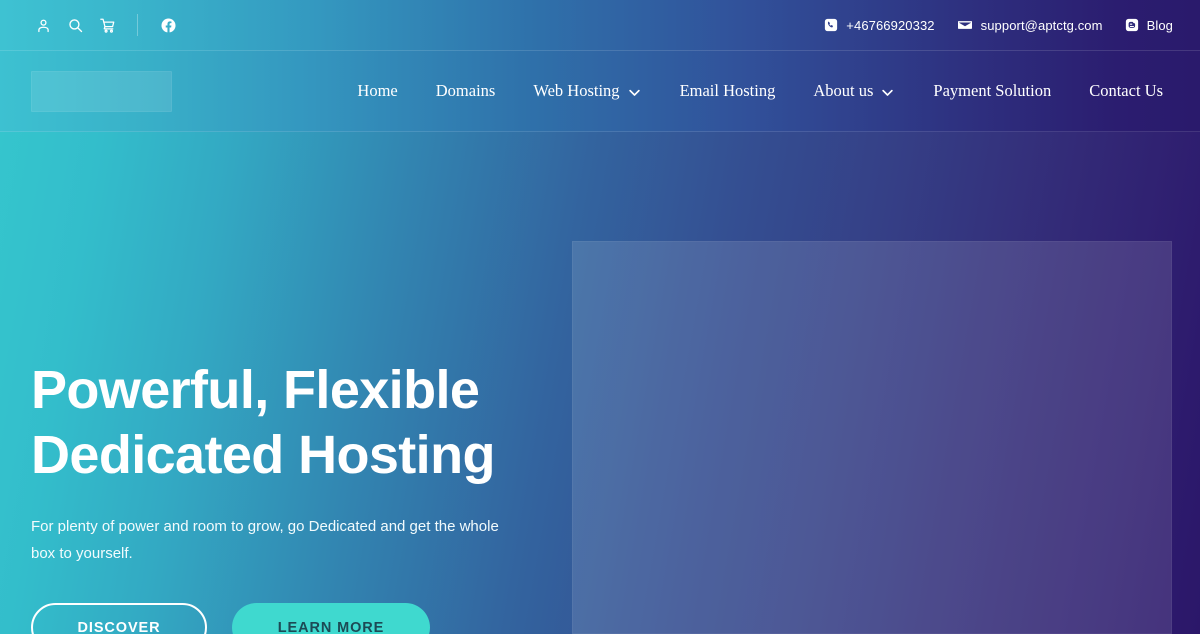  Describe the element at coordinates (965, 25) in the screenshot. I see `envelope-icon` at that location.